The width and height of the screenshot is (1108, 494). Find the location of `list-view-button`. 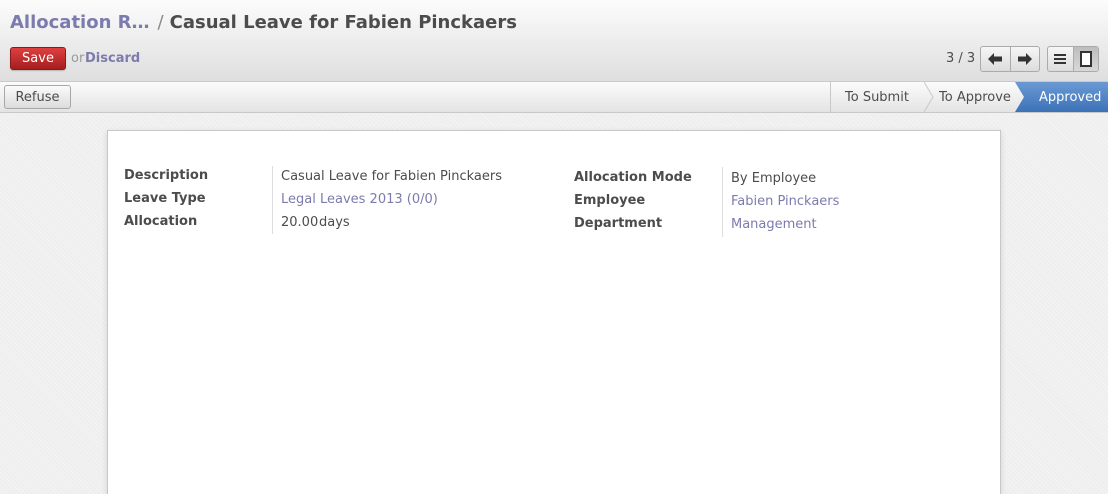

list-view-button is located at coordinates (1060, 59).